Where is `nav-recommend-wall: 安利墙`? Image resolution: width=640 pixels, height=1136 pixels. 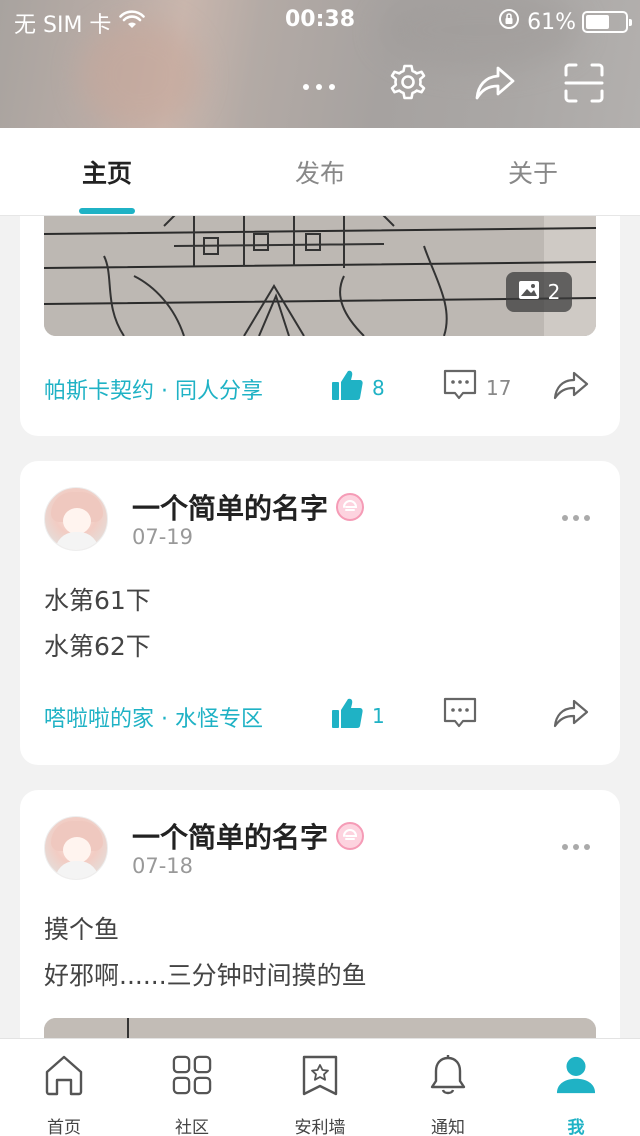
nav-recommend-wall: 安利墙 is located at coordinates (320, 1087).